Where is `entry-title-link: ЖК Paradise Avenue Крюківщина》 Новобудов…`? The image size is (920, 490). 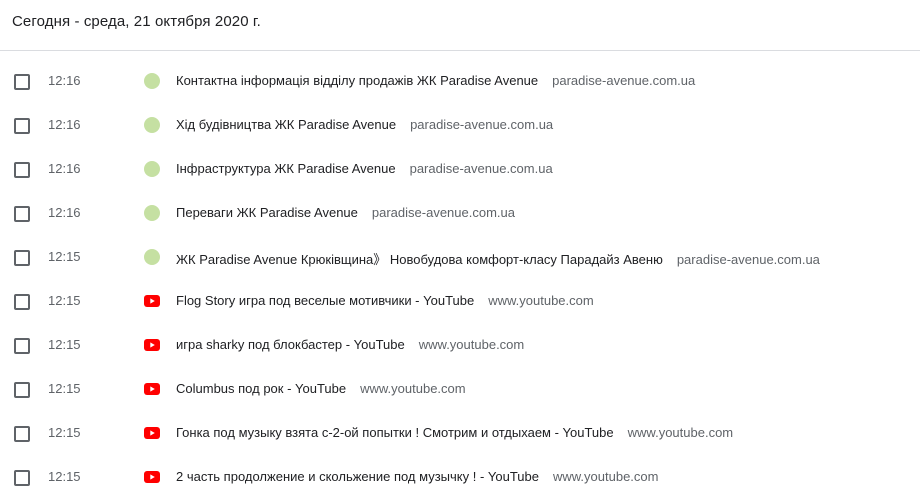
entry-title-link: ЖК Paradise Avenue Крюківщина》 Новобудов… is located at coordinates (419, 259).